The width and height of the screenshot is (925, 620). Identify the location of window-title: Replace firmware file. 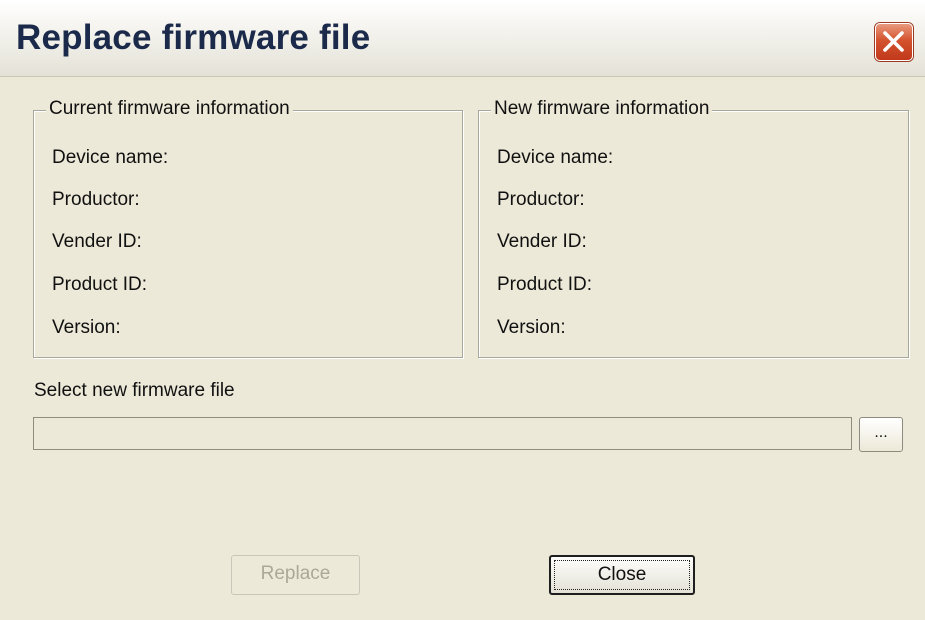
(193, 37).